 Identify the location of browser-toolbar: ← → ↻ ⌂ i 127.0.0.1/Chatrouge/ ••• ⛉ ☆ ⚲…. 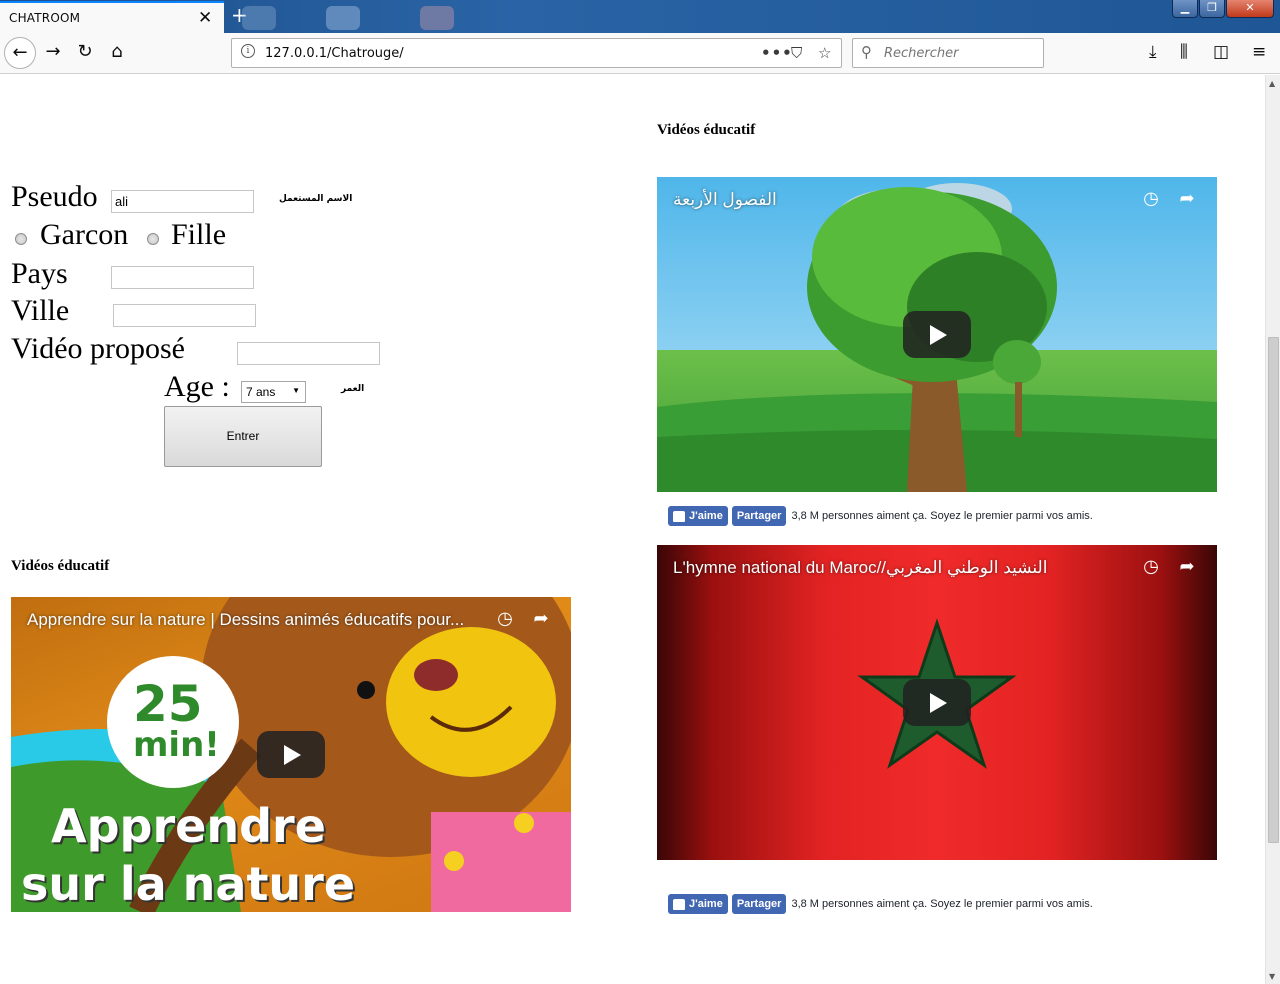
(640, 53).